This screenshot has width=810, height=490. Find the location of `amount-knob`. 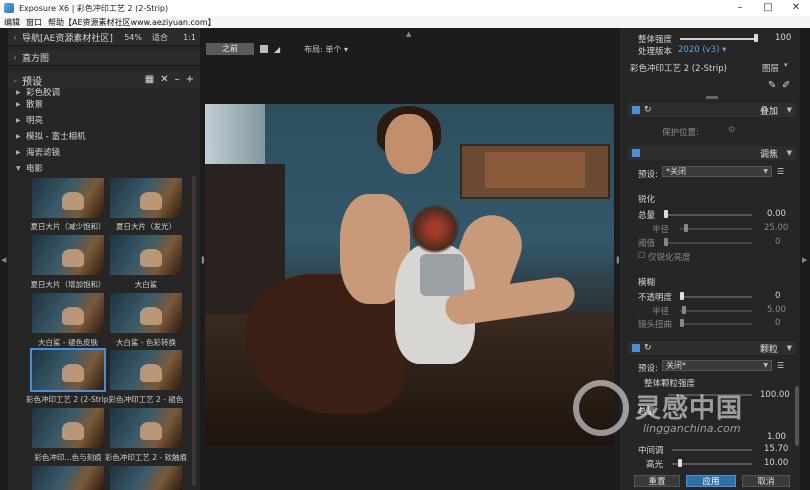

amount-knob is located at coordinates (666, 214).